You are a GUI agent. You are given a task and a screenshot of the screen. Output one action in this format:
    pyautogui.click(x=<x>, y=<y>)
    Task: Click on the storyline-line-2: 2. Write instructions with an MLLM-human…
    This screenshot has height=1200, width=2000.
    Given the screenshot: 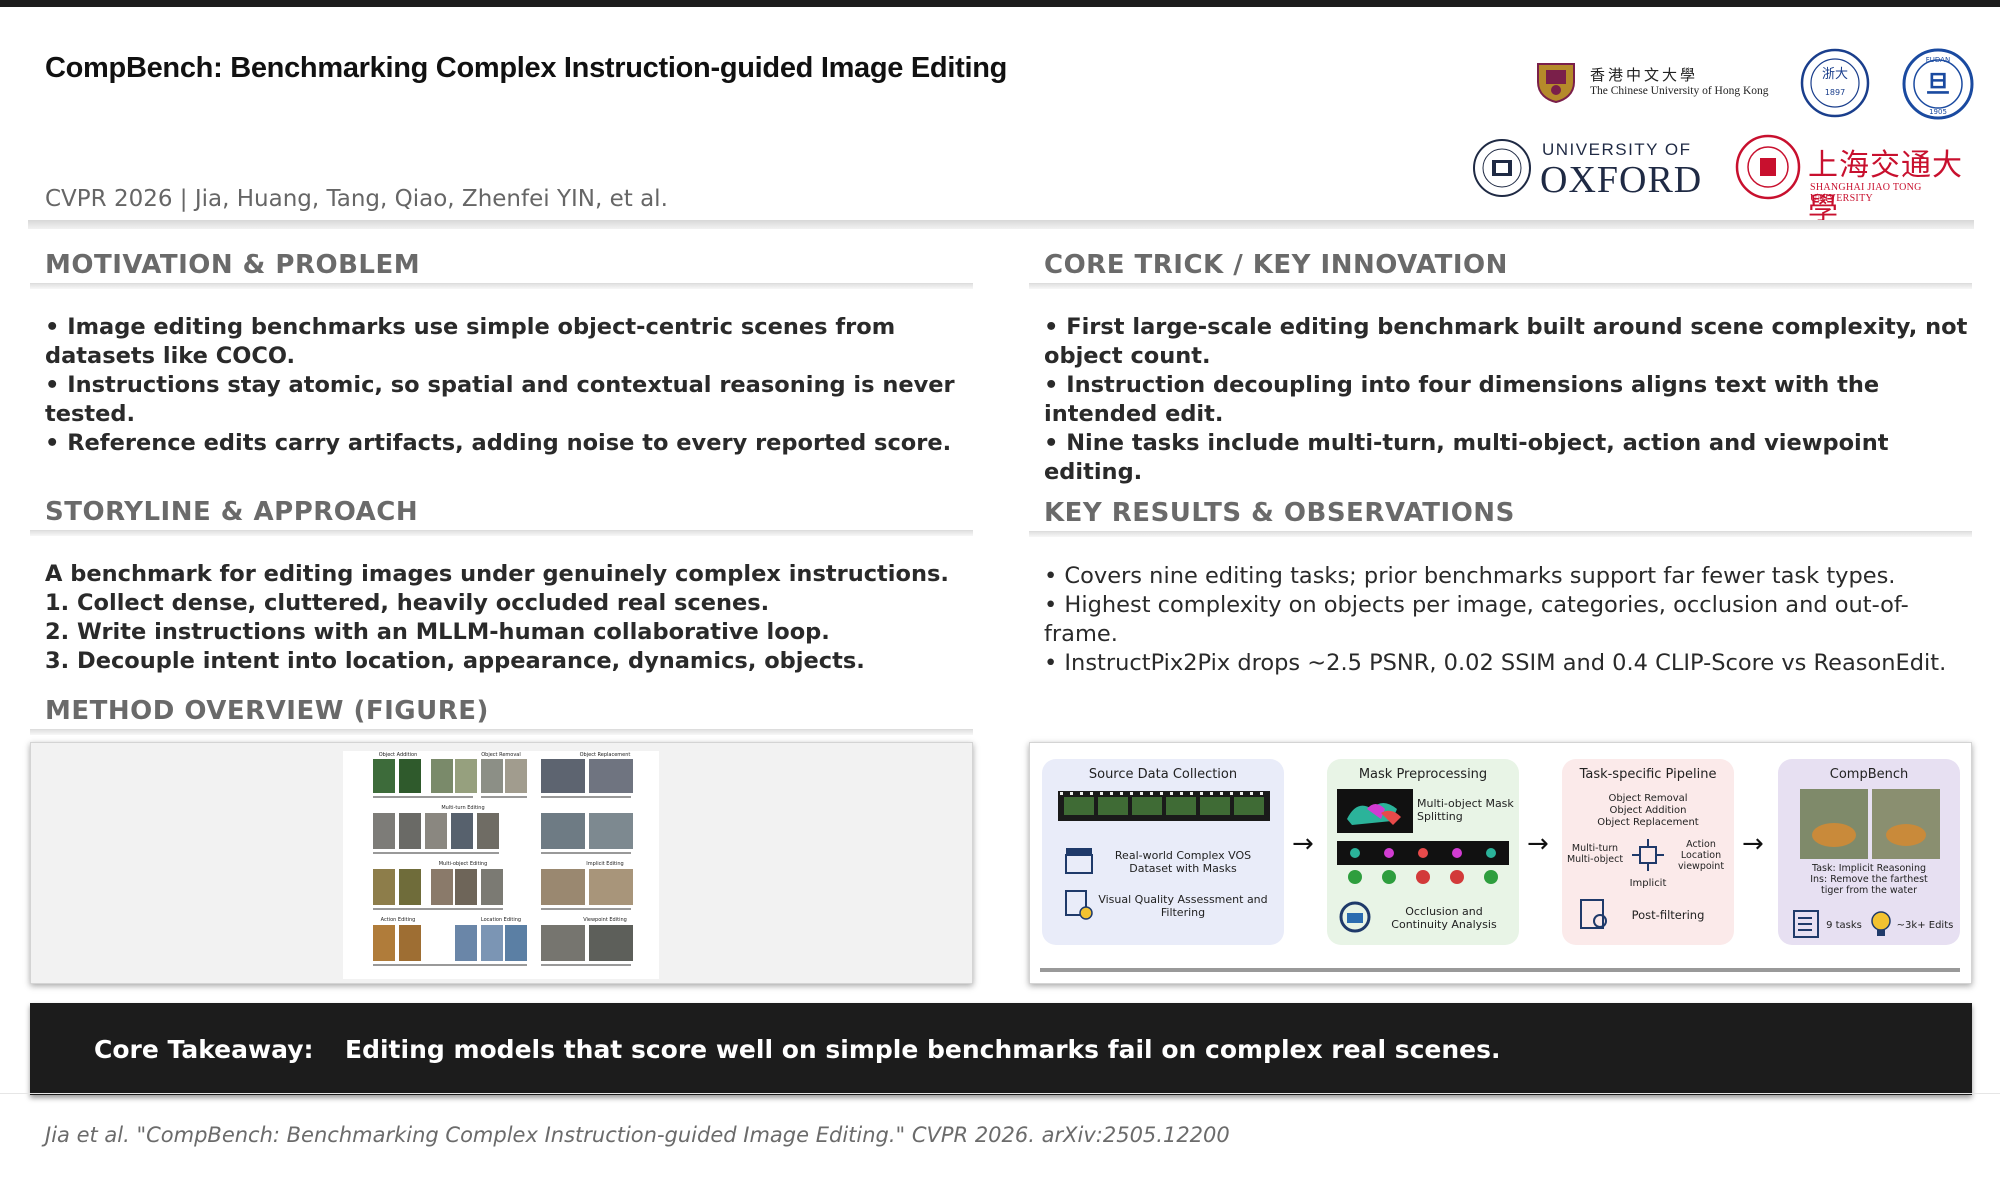 What is the action you would take?
    pyautogui.click(x=437, y=632)
    